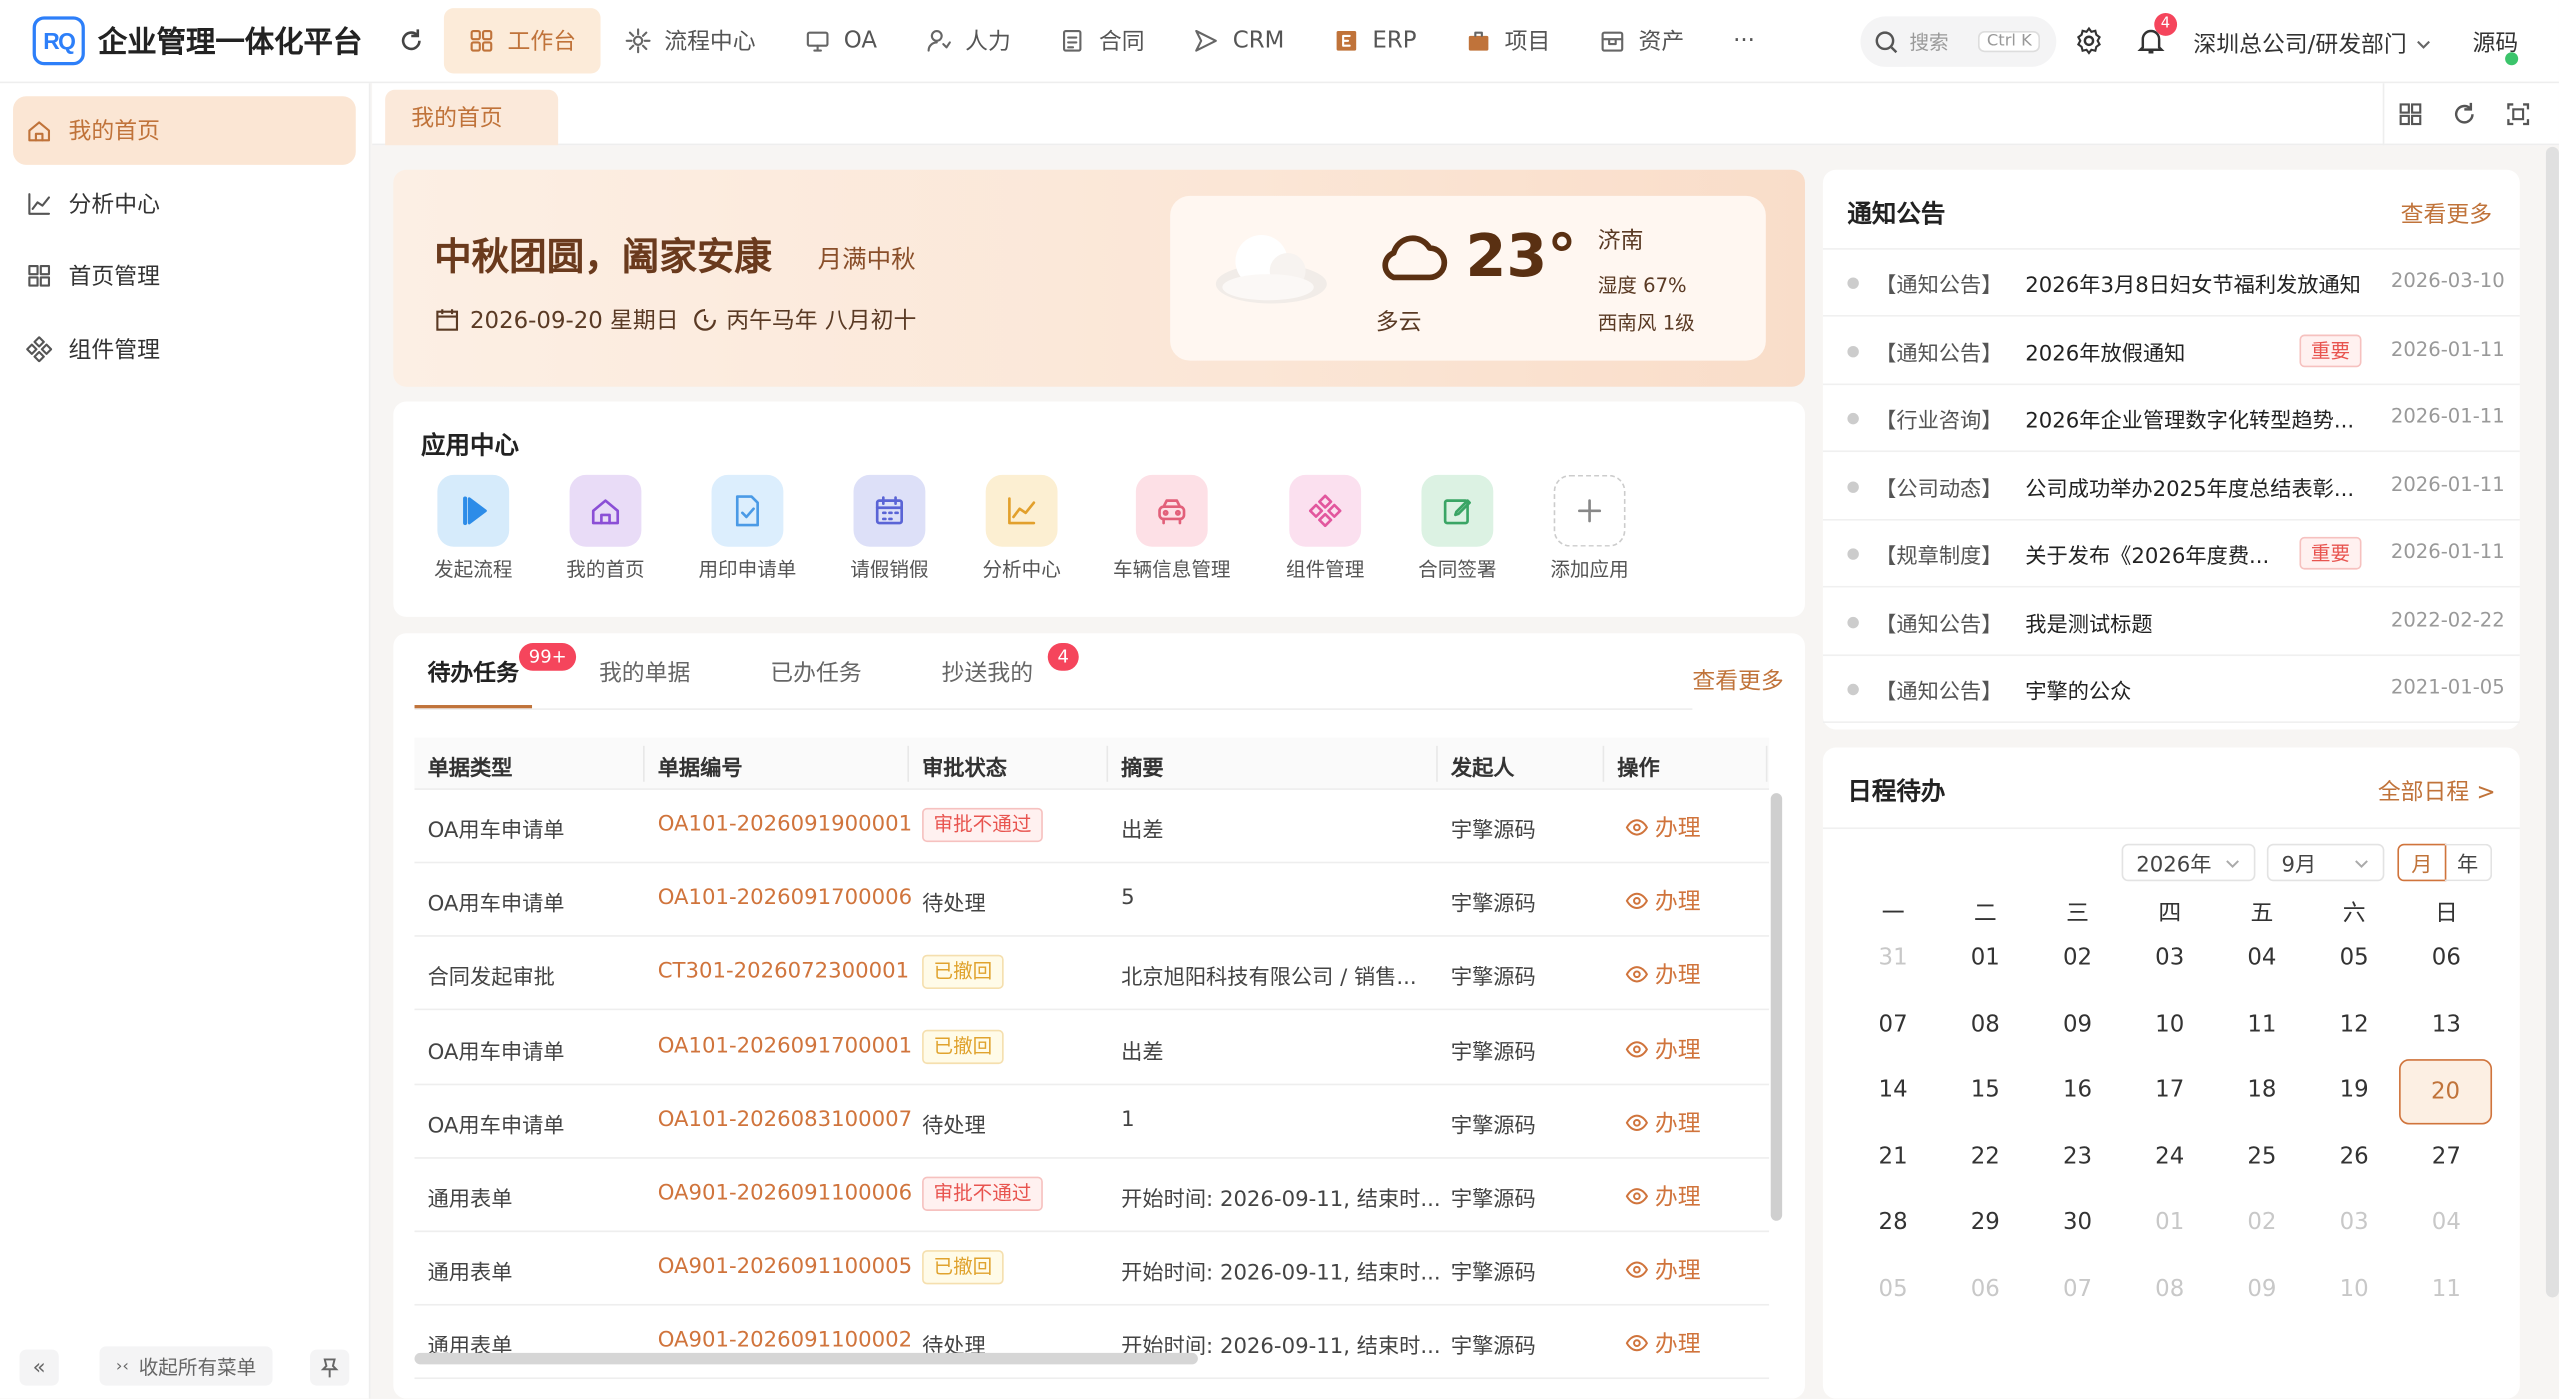 The width and height of the screenshot is (2559, 1399). Describe the element at coordinates (2552, 722) in the screenshot. I see `page-scrollbar` at that location.